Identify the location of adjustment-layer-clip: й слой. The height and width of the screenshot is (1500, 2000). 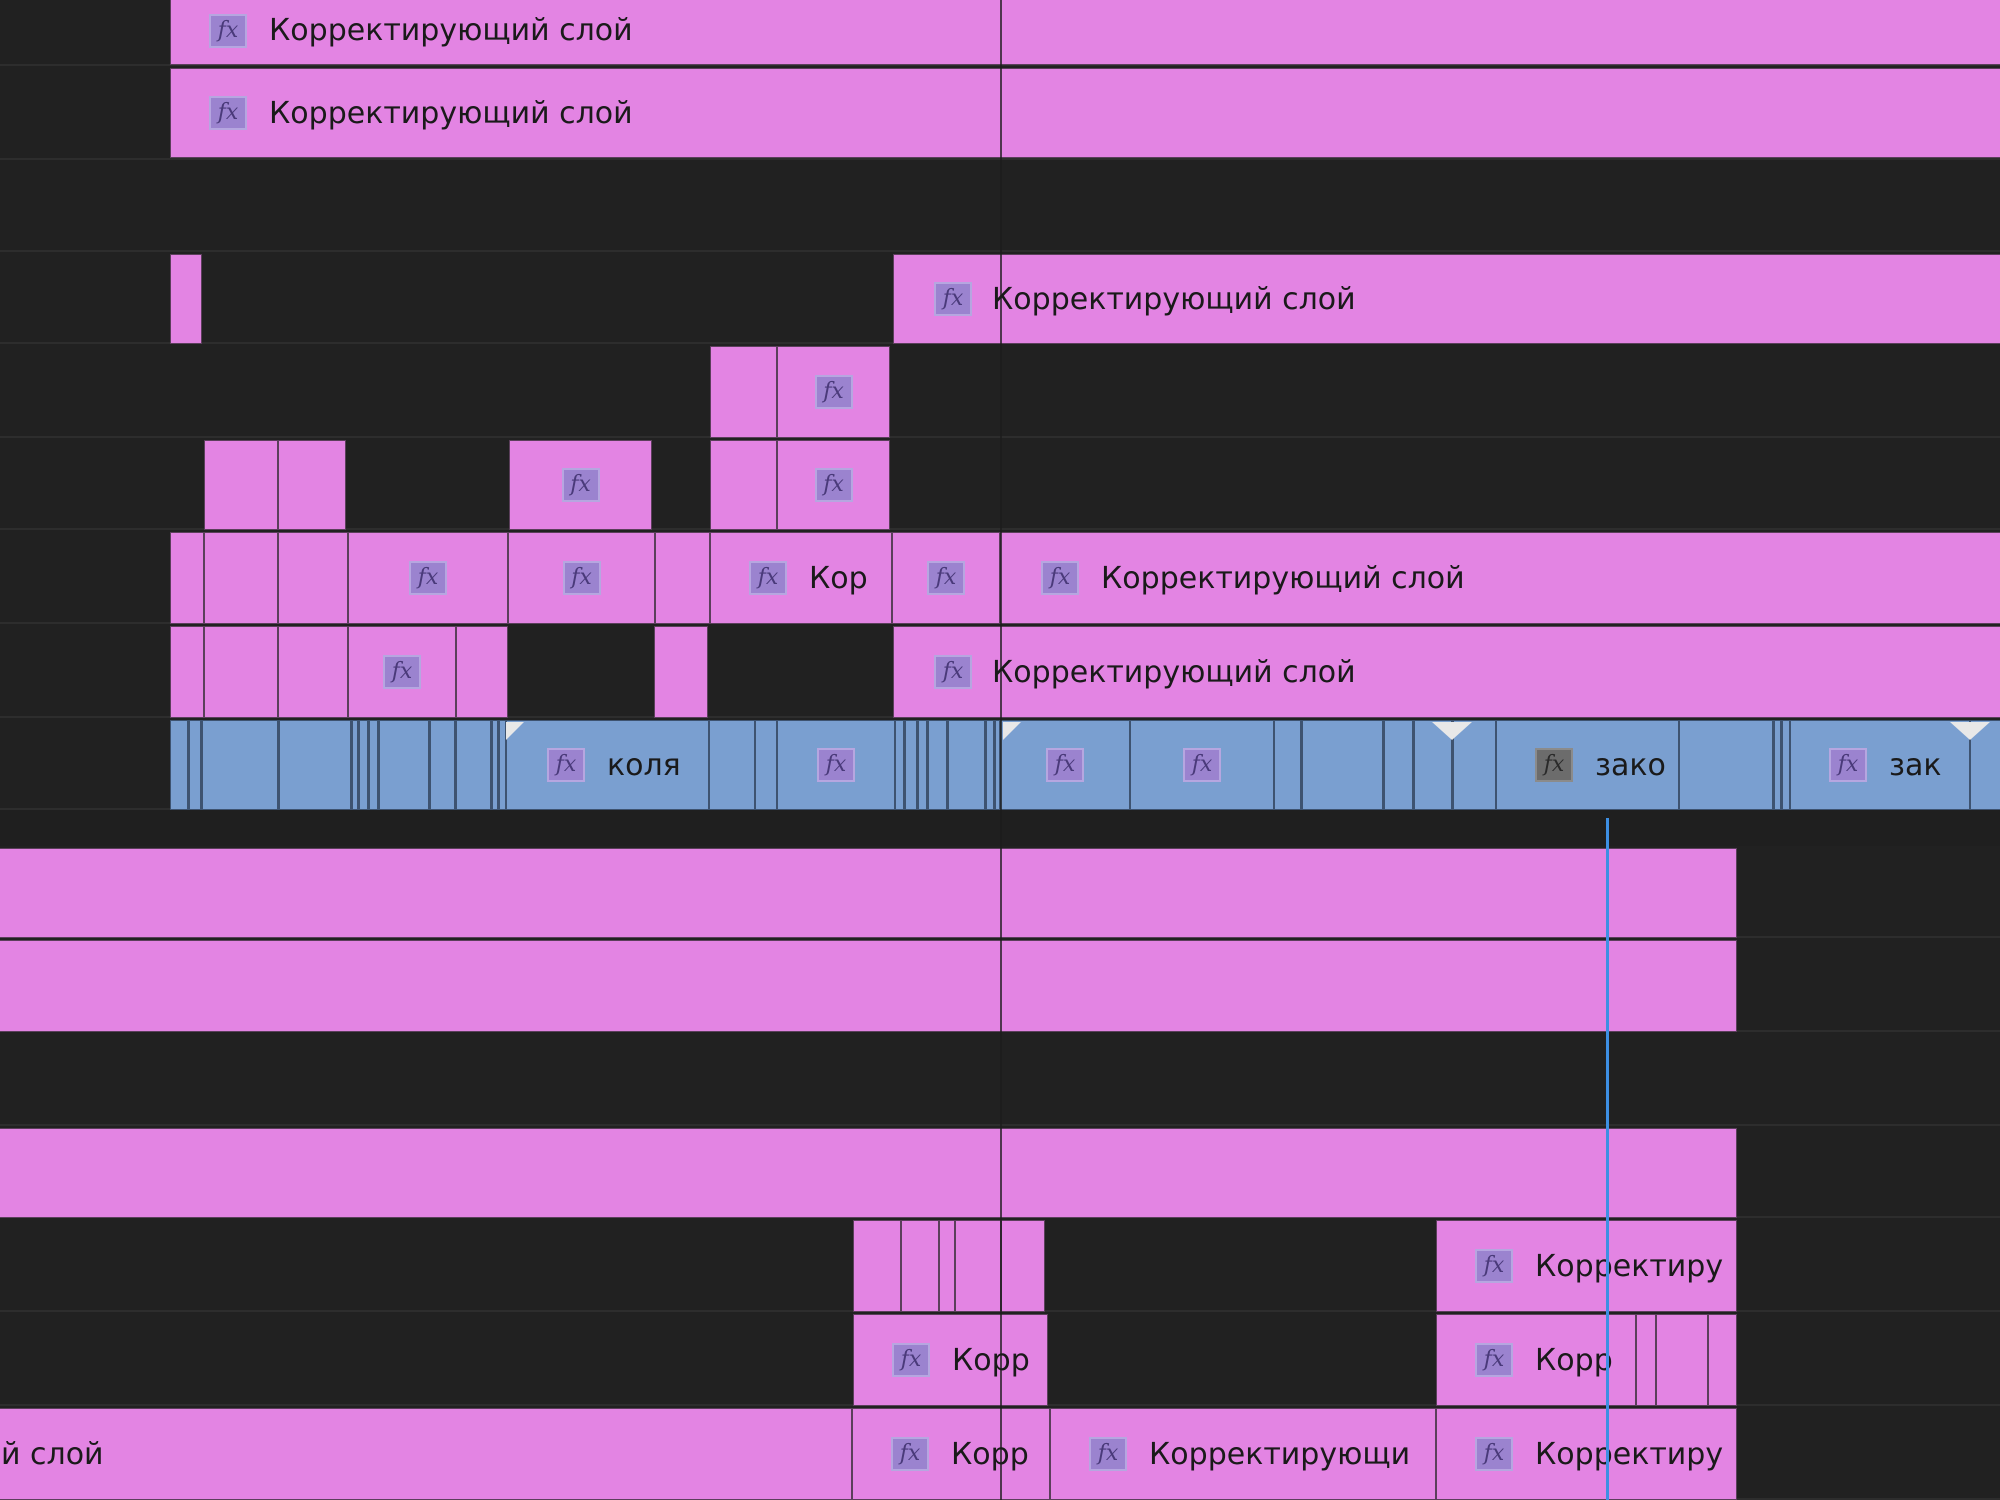
(426, 1454).